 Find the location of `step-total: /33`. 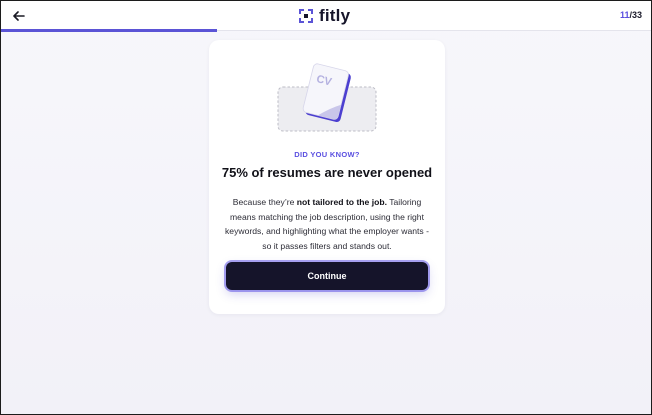

step-total: /33 is located at coordinates (635, 15).